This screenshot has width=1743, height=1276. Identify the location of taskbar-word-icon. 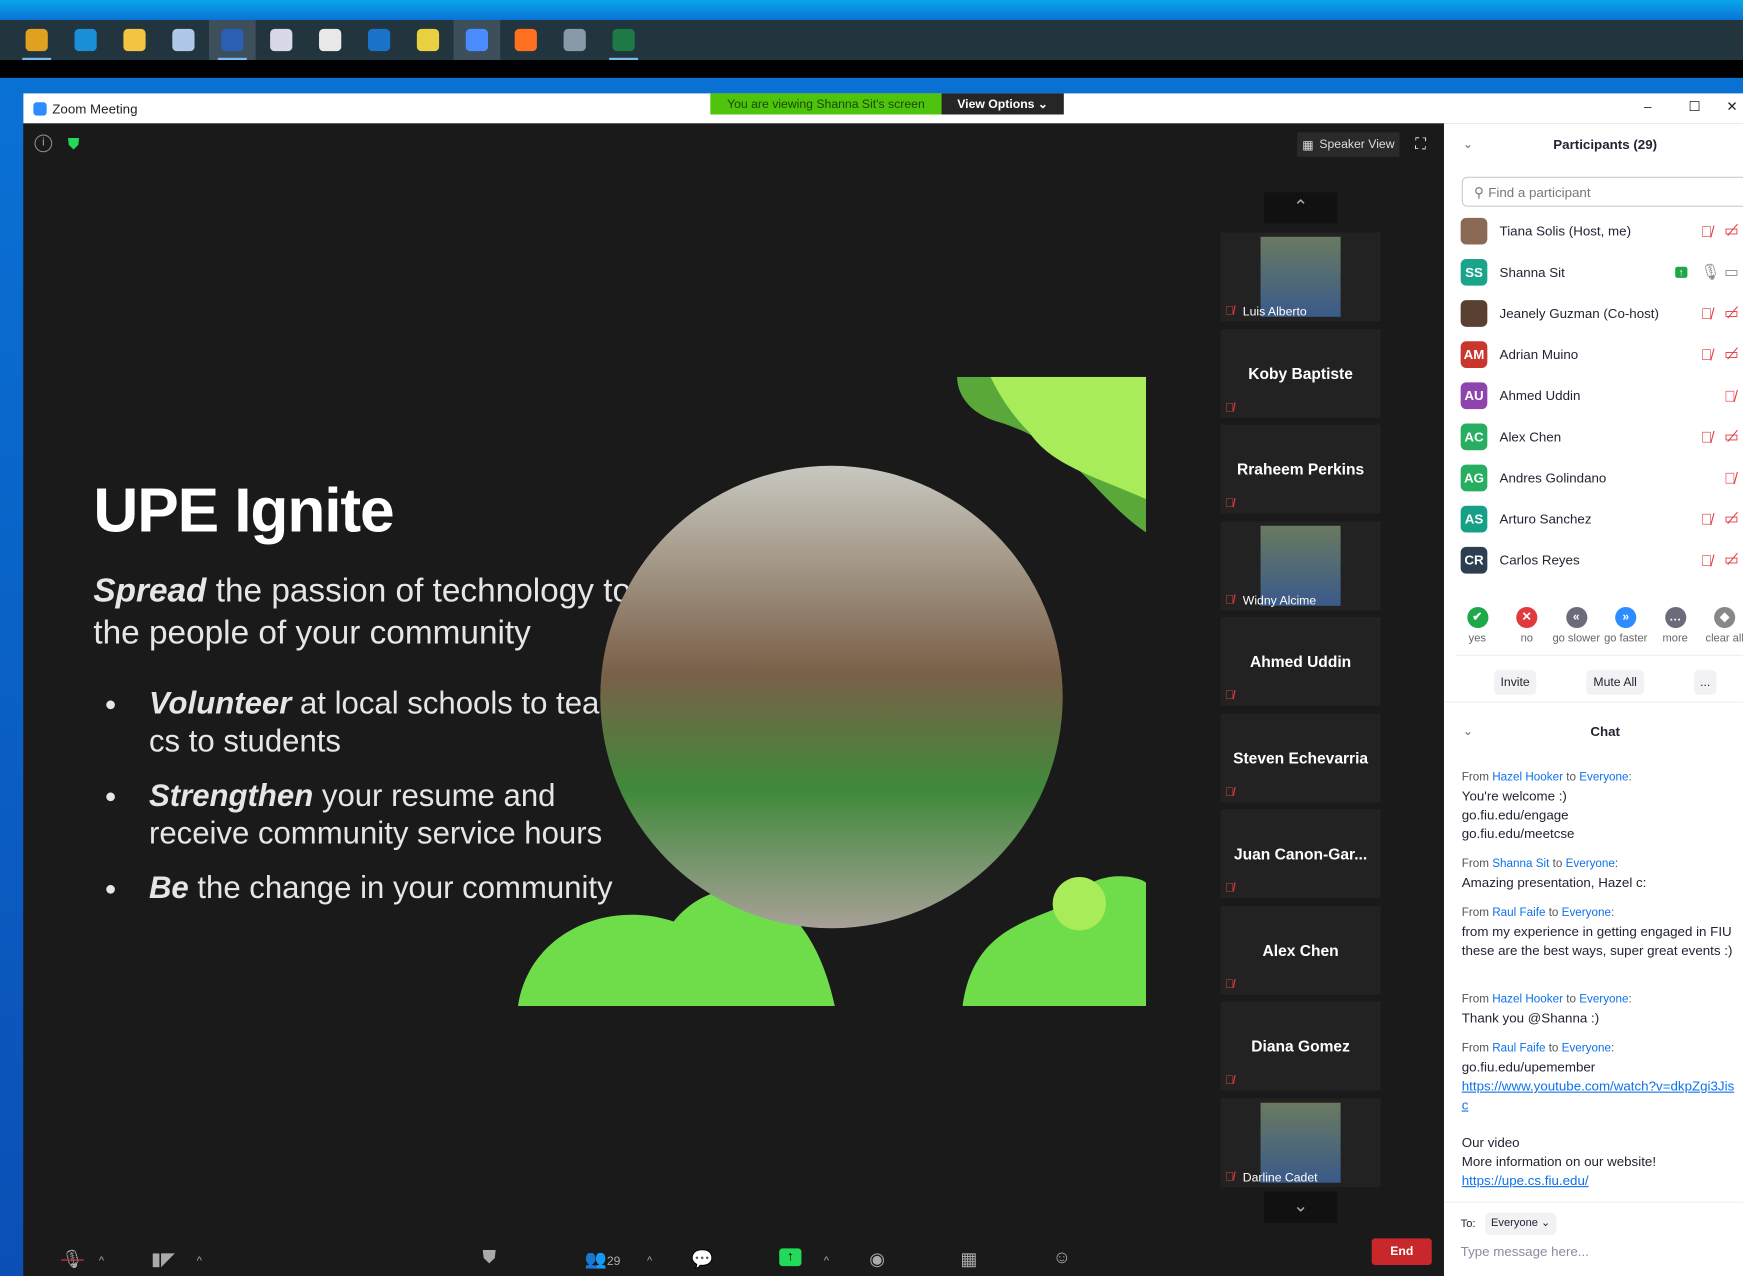
(232, 40).